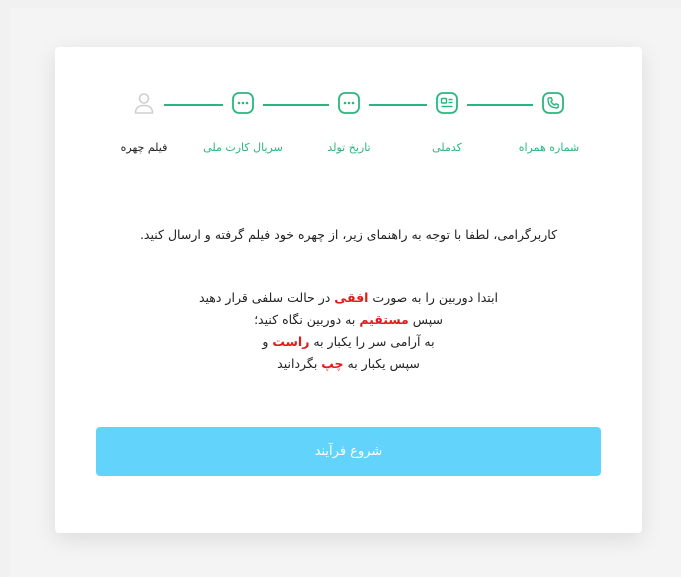  Describe the element at coordinates (349, 147) in the screenshot. I see `step-label-birth-date: تاریخ تولد` at that location.